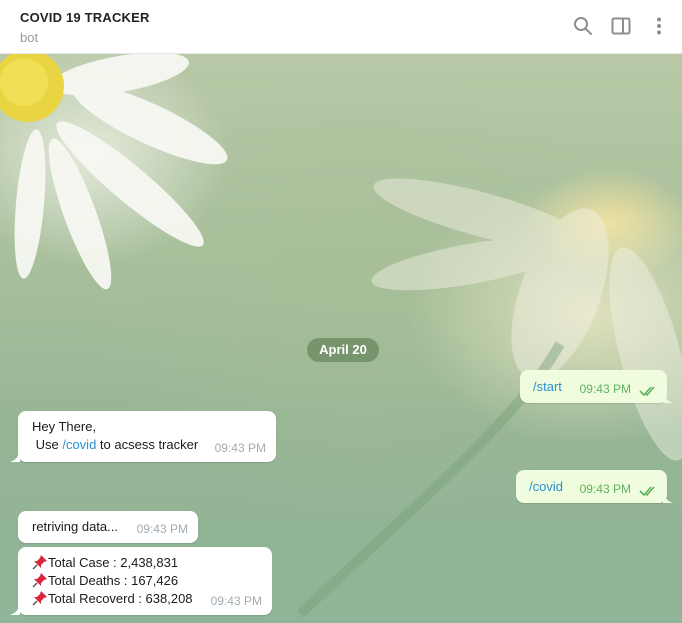  What do you see at coordinates (85, 17) in the screenshot?
I see `chat-title: COVID 19 TRACKER` at bounding box center [85, 17].